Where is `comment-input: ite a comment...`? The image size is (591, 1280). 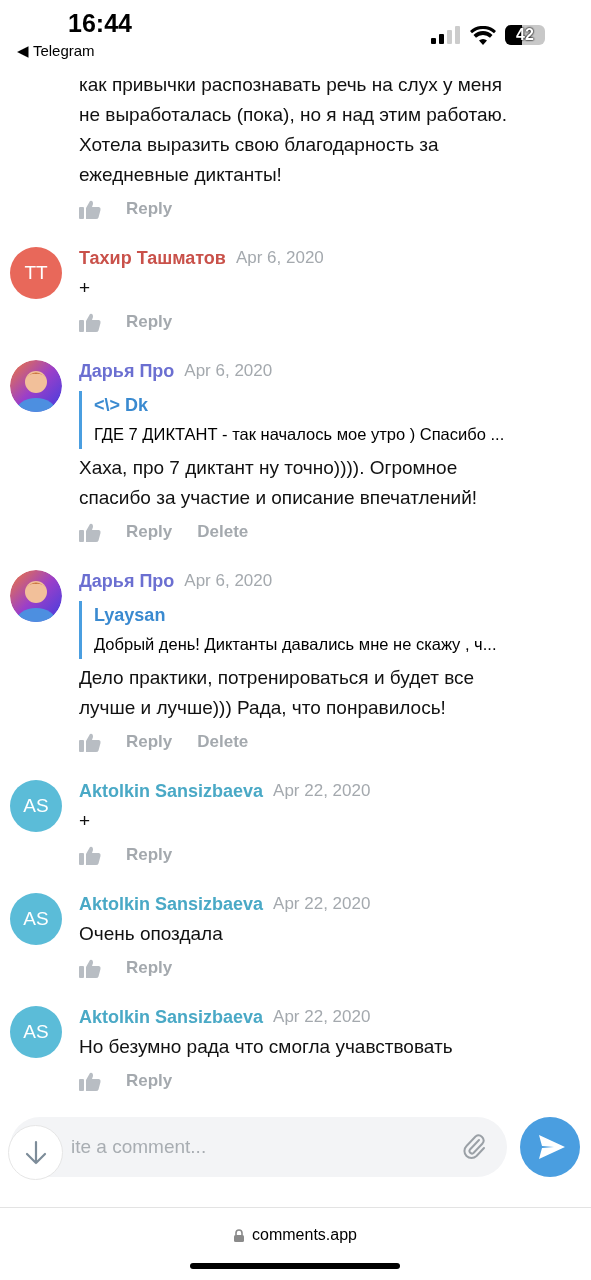
comment-input: ite a comment... is located at coordinates (258, 1147).